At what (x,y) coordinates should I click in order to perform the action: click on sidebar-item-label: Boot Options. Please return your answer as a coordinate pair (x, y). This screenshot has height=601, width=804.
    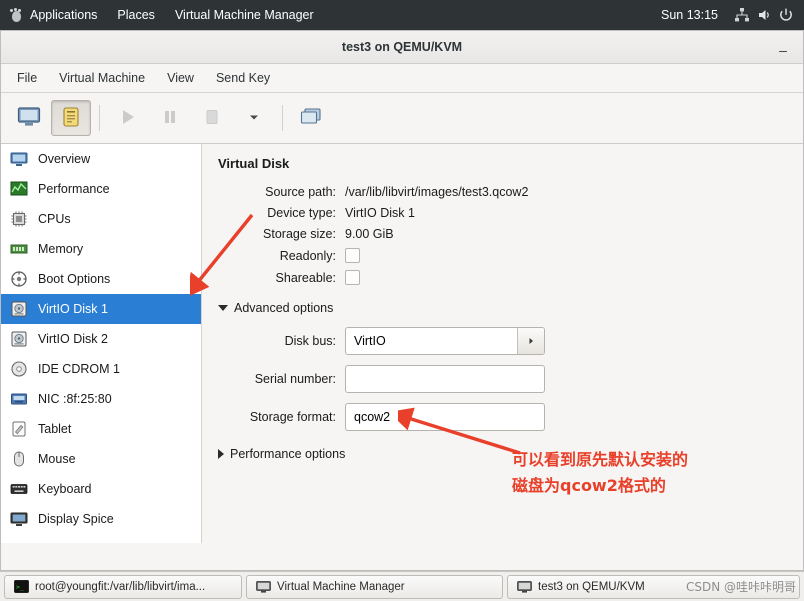
    Looking at the image, I should click on (74, 279).